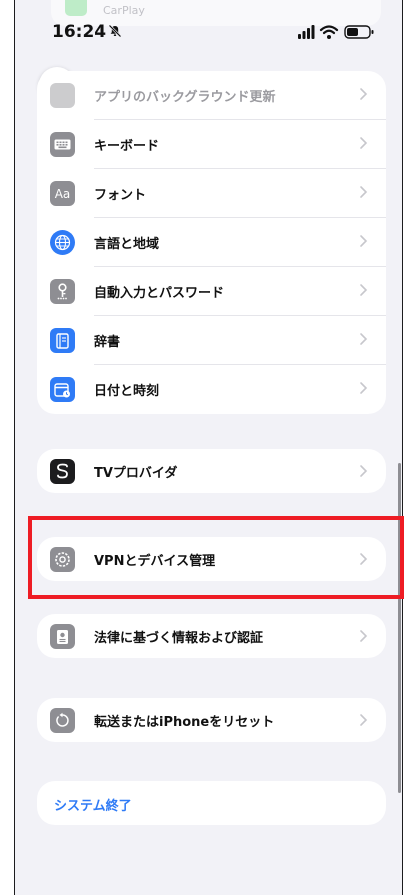 The height and width of the screenshot is (895, 412). What do you see at coordinates (208, 31) in the screenshot?
I see `status-bar: 16:24` at bounding box center [208, 31].